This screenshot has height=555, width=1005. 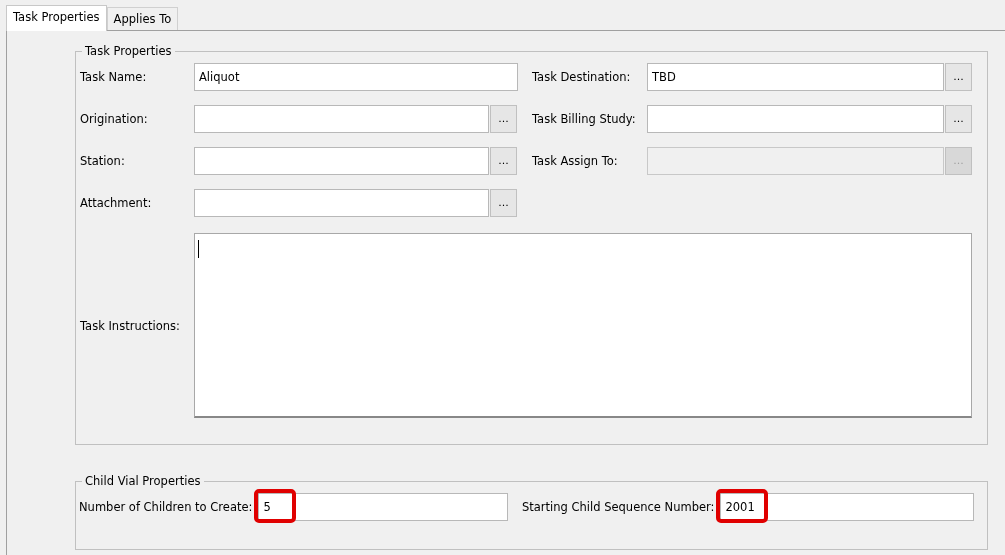 I want to click on field-label: Task Name:, so click(x=114, y=77).